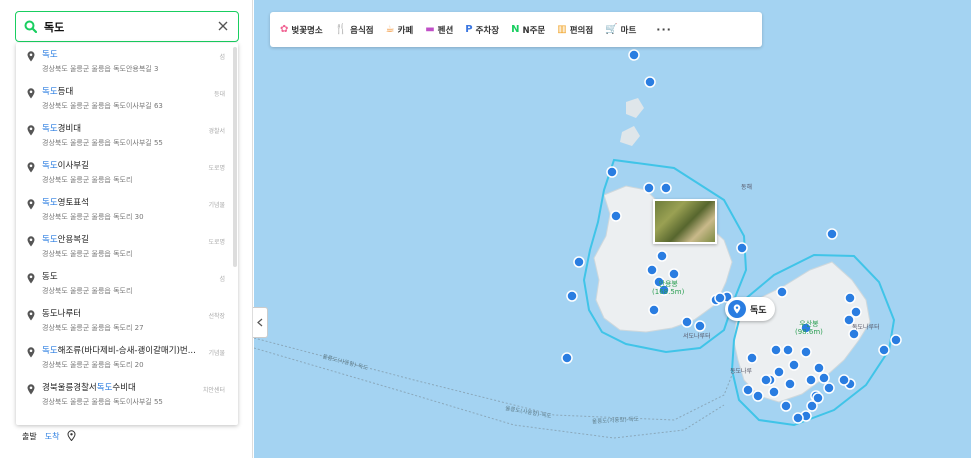 The height and width of the screenshot is (458, 971). I want to click on suggestion-item: 독도영토표석 경상북도 울릉군 울릉읍 독도리 30 기념물, so click(127, 209).